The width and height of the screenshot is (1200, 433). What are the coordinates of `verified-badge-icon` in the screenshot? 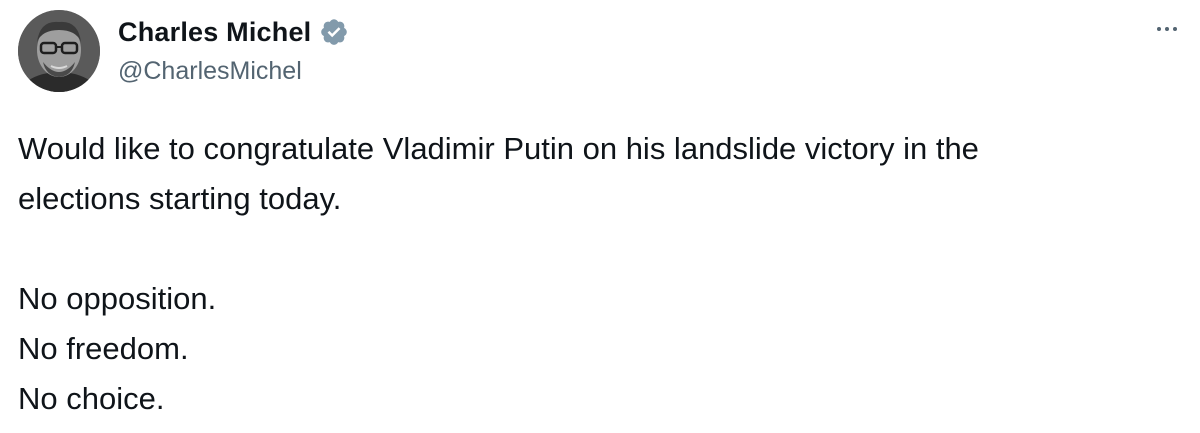 It's located at (334, 32).